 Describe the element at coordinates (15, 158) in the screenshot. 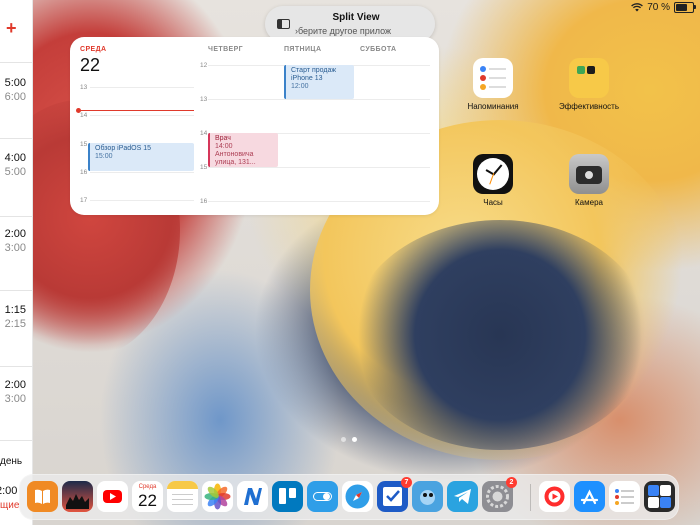

I see `event-start-time: 4:00` at that location.